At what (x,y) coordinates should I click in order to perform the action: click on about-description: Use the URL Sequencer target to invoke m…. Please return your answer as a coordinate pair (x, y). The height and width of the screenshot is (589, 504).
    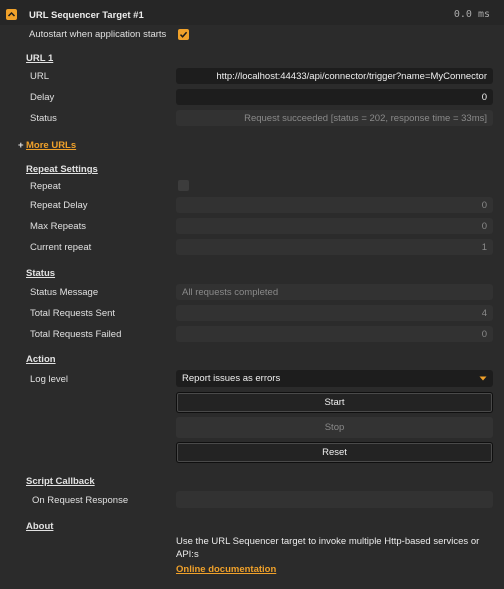
    Looking at the image, I should click on (328, 548).